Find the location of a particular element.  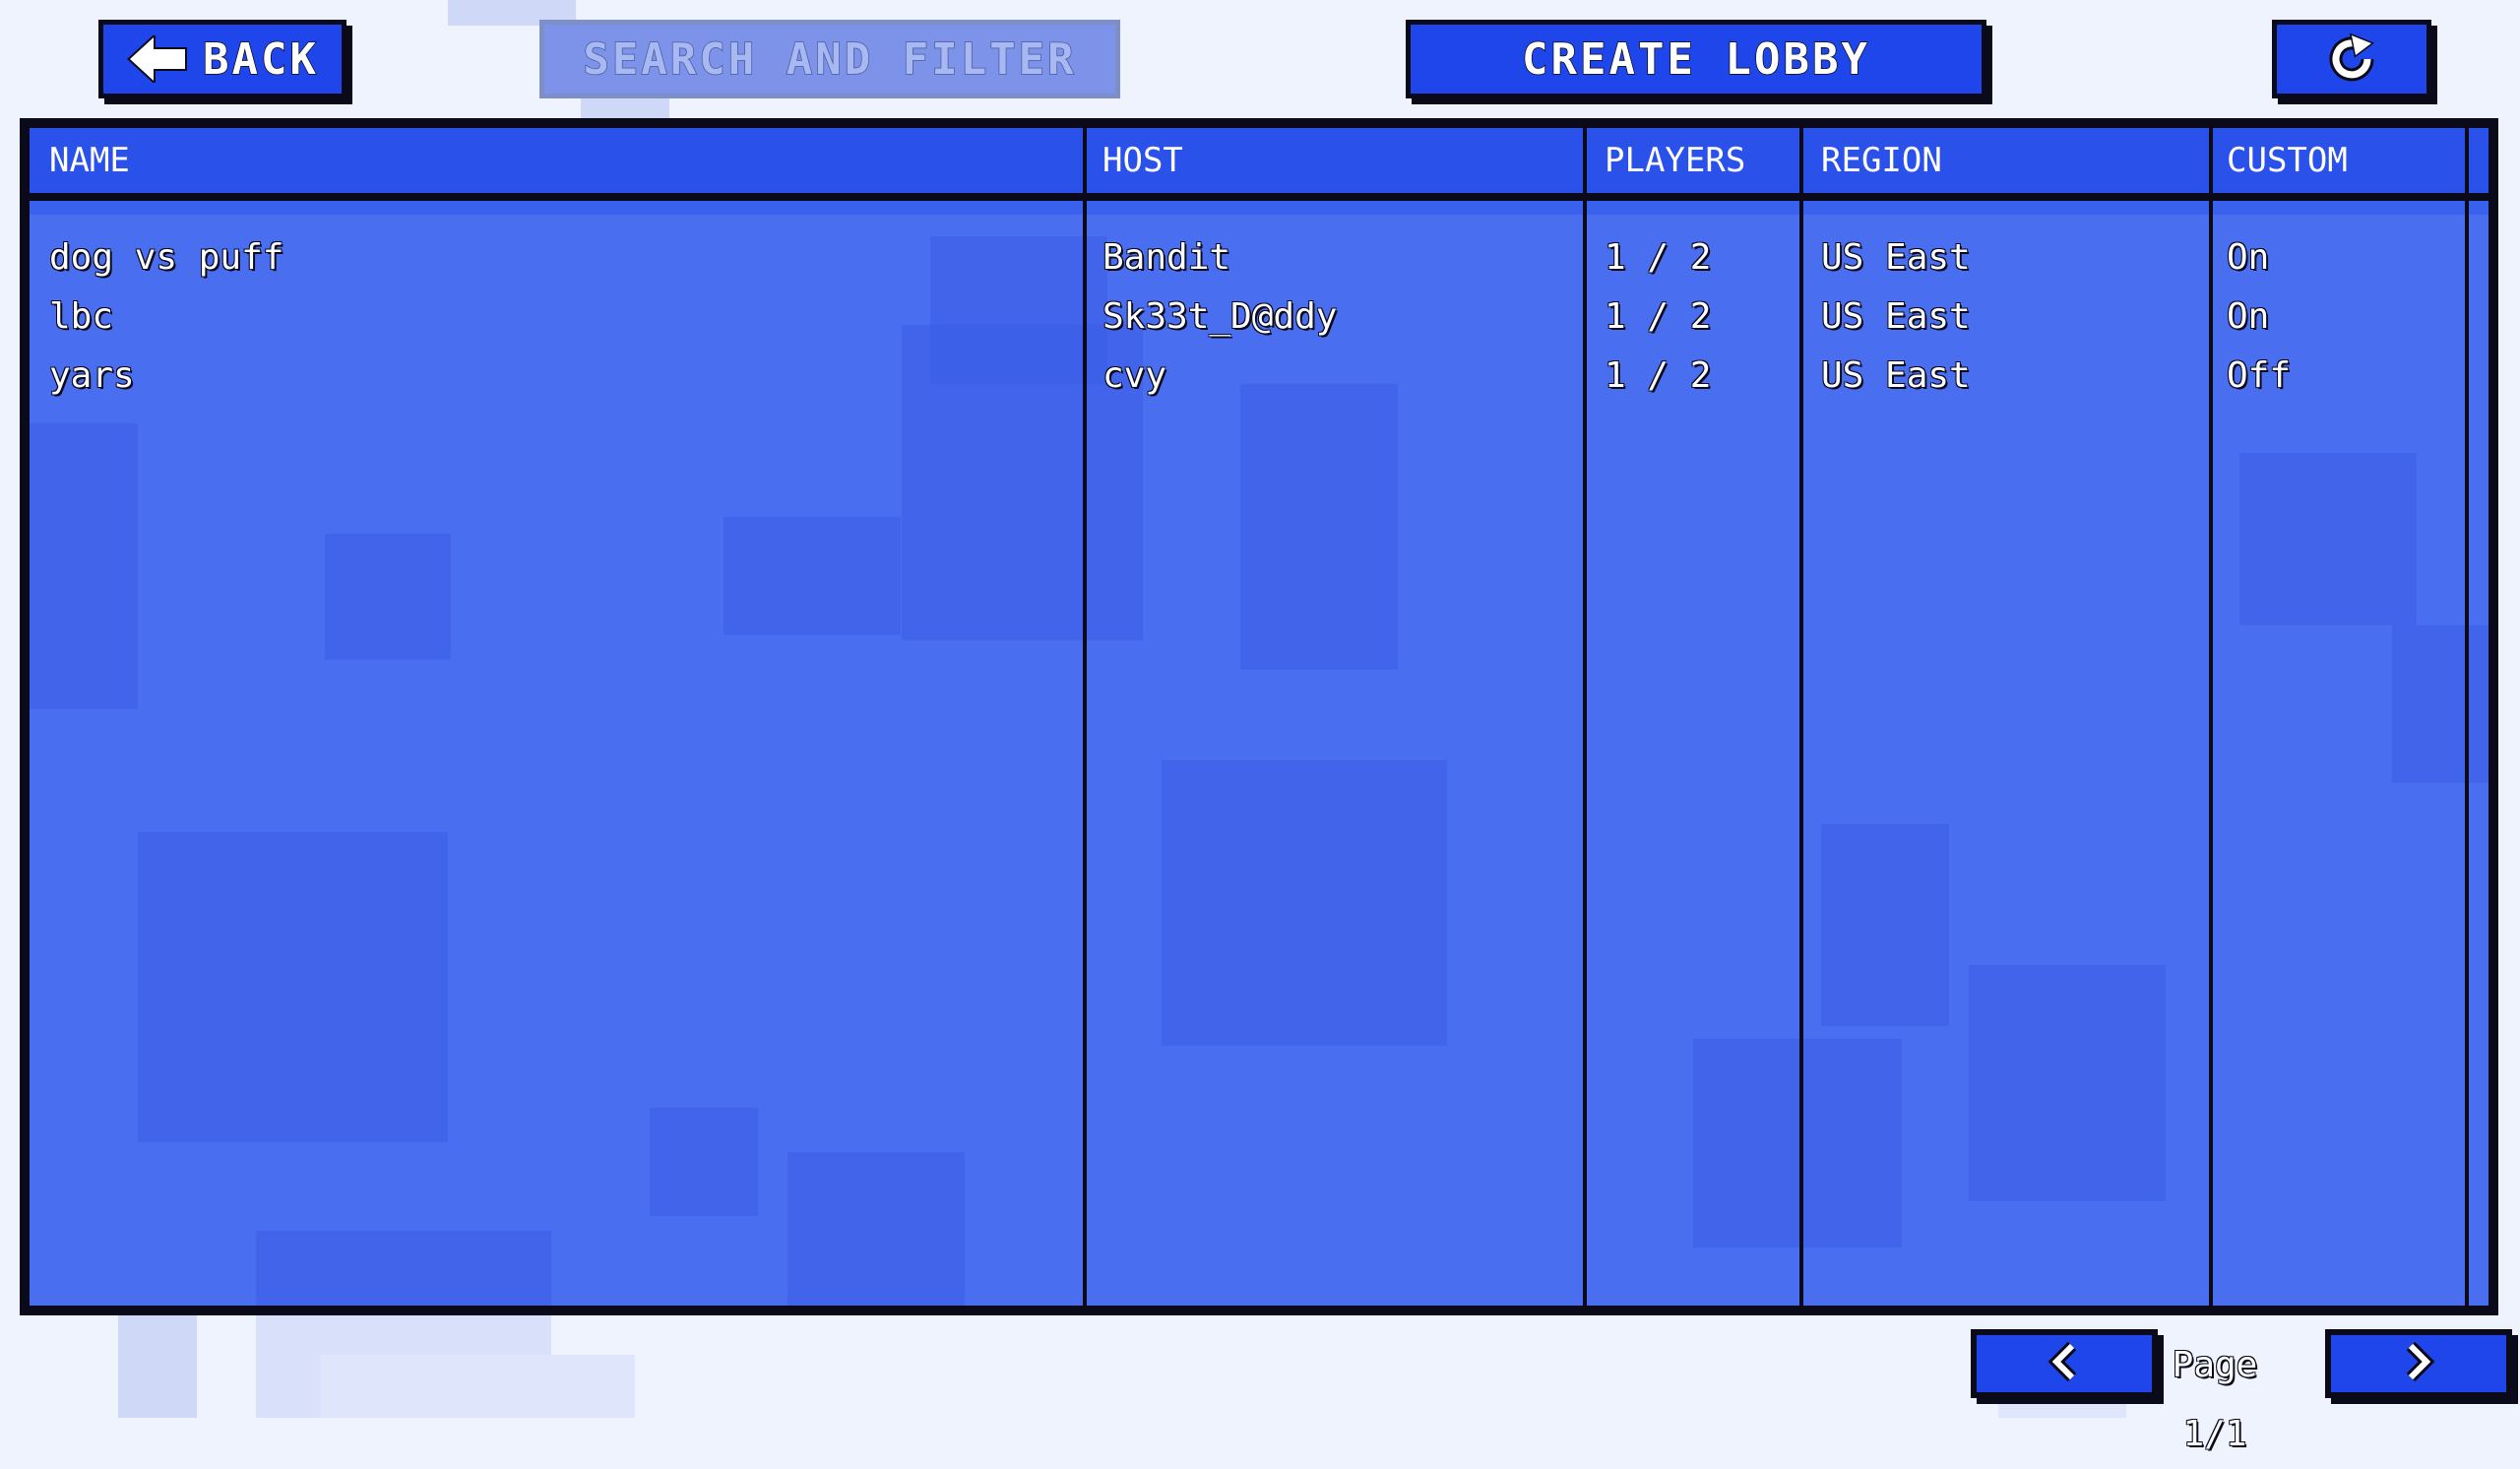

next-page-button is located at coordinates (2418, 1363).